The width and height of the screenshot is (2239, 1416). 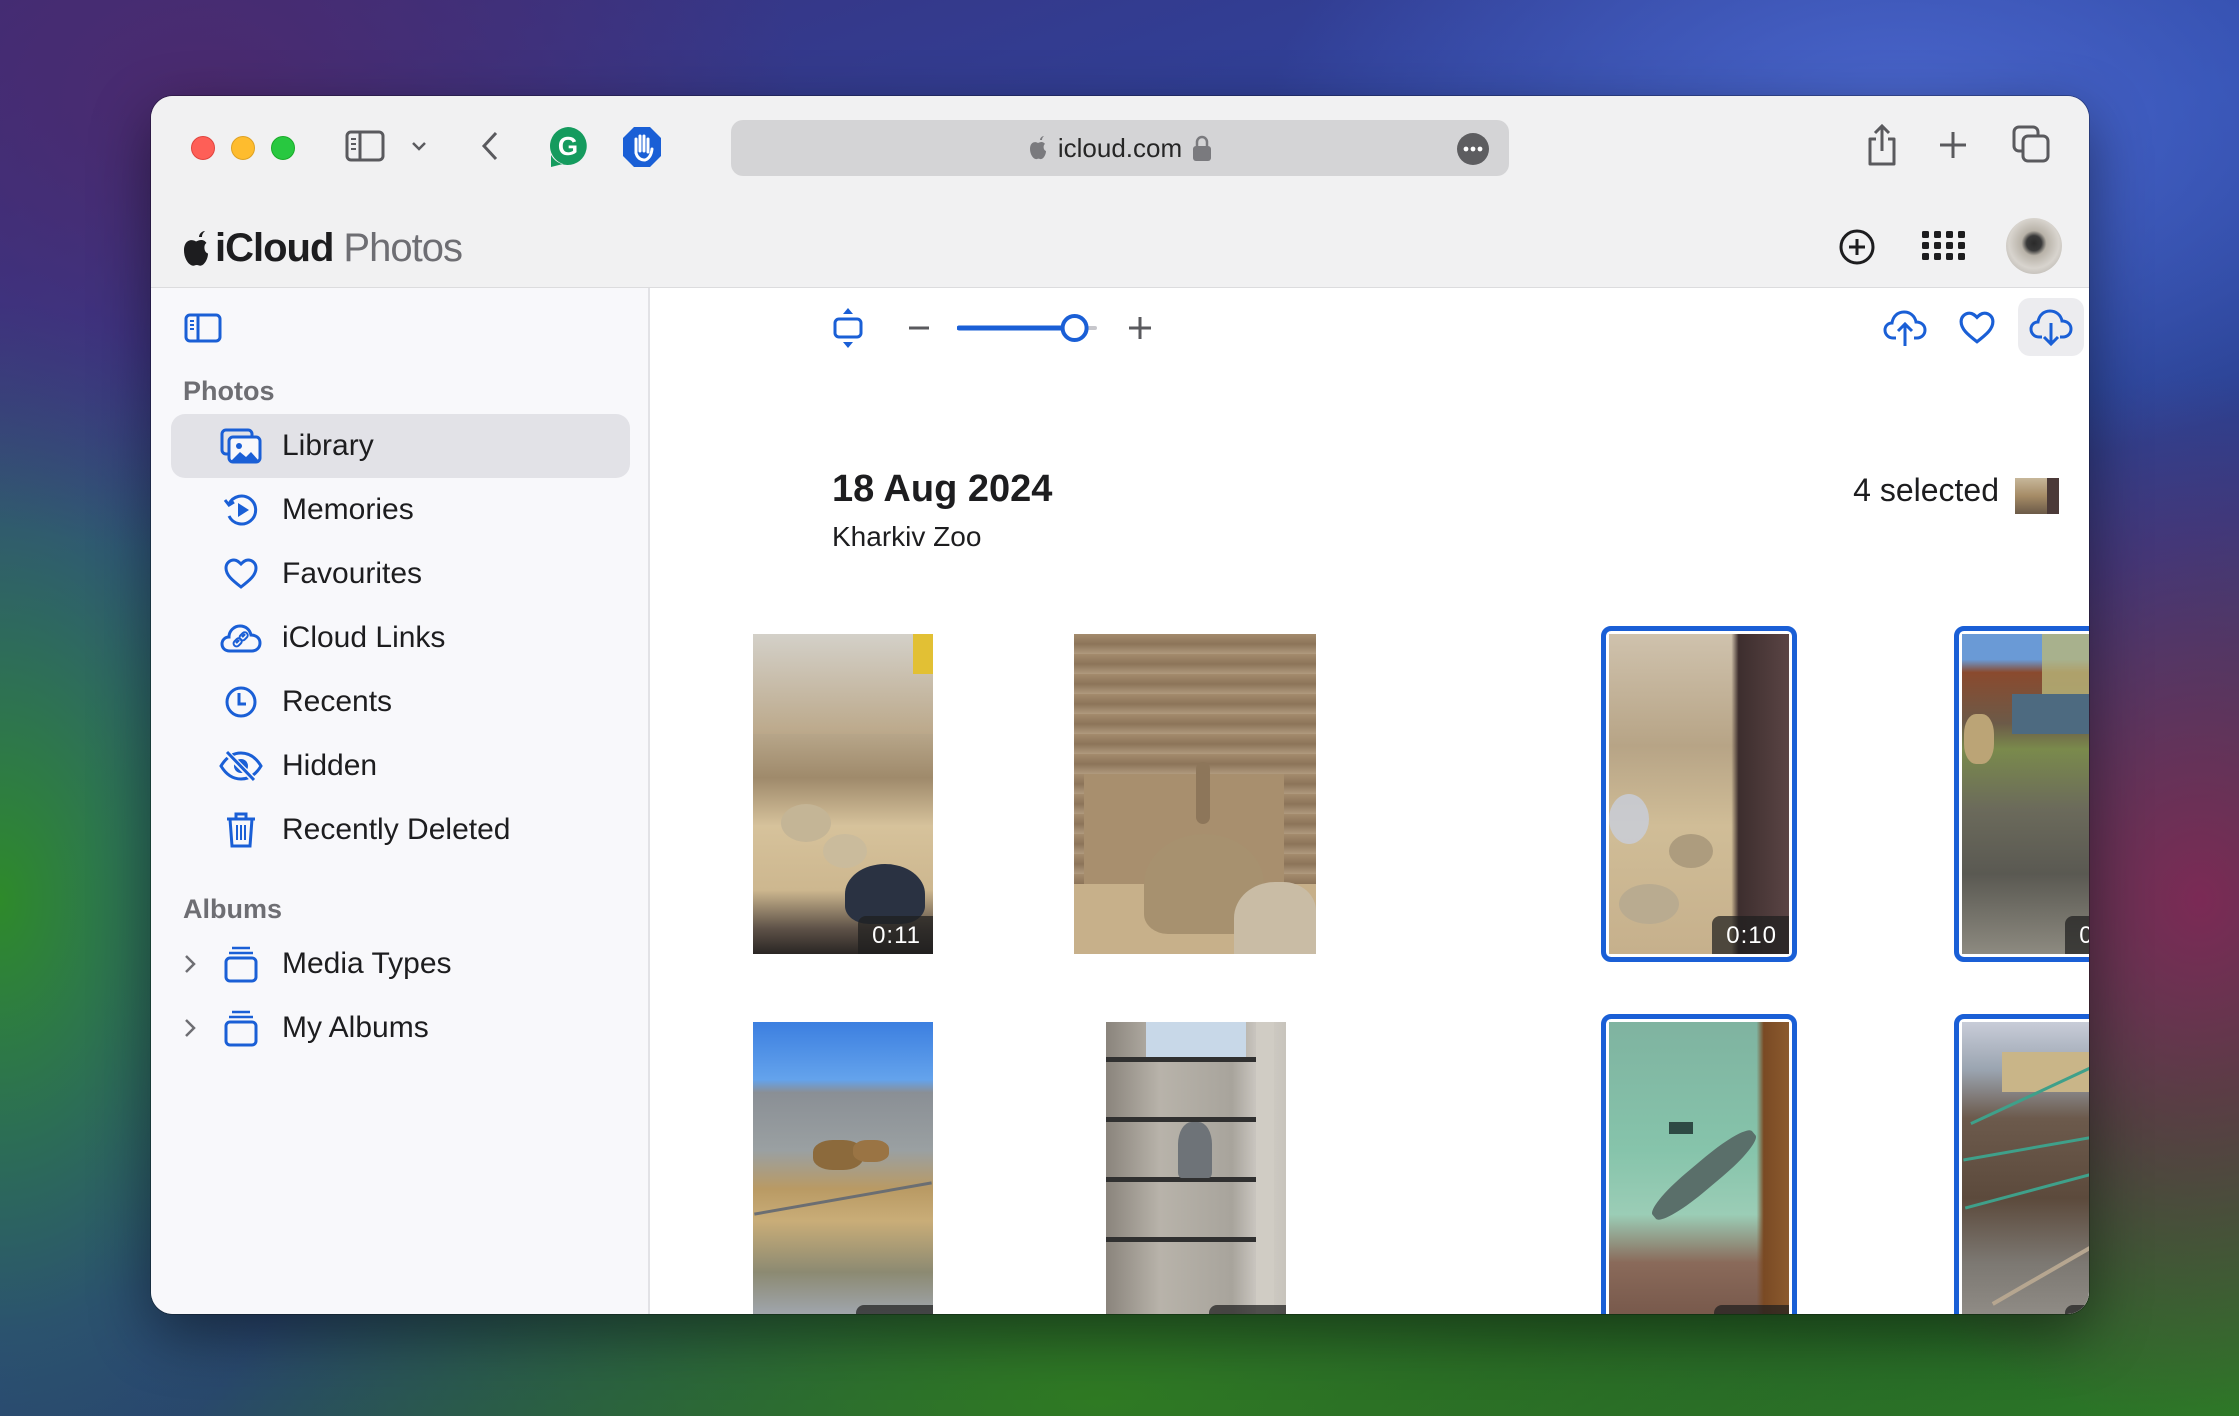 What do you see at coordinates (243, 148) in the screenshot?
I see `minimize-window-button` at bounding box center [243, 148].